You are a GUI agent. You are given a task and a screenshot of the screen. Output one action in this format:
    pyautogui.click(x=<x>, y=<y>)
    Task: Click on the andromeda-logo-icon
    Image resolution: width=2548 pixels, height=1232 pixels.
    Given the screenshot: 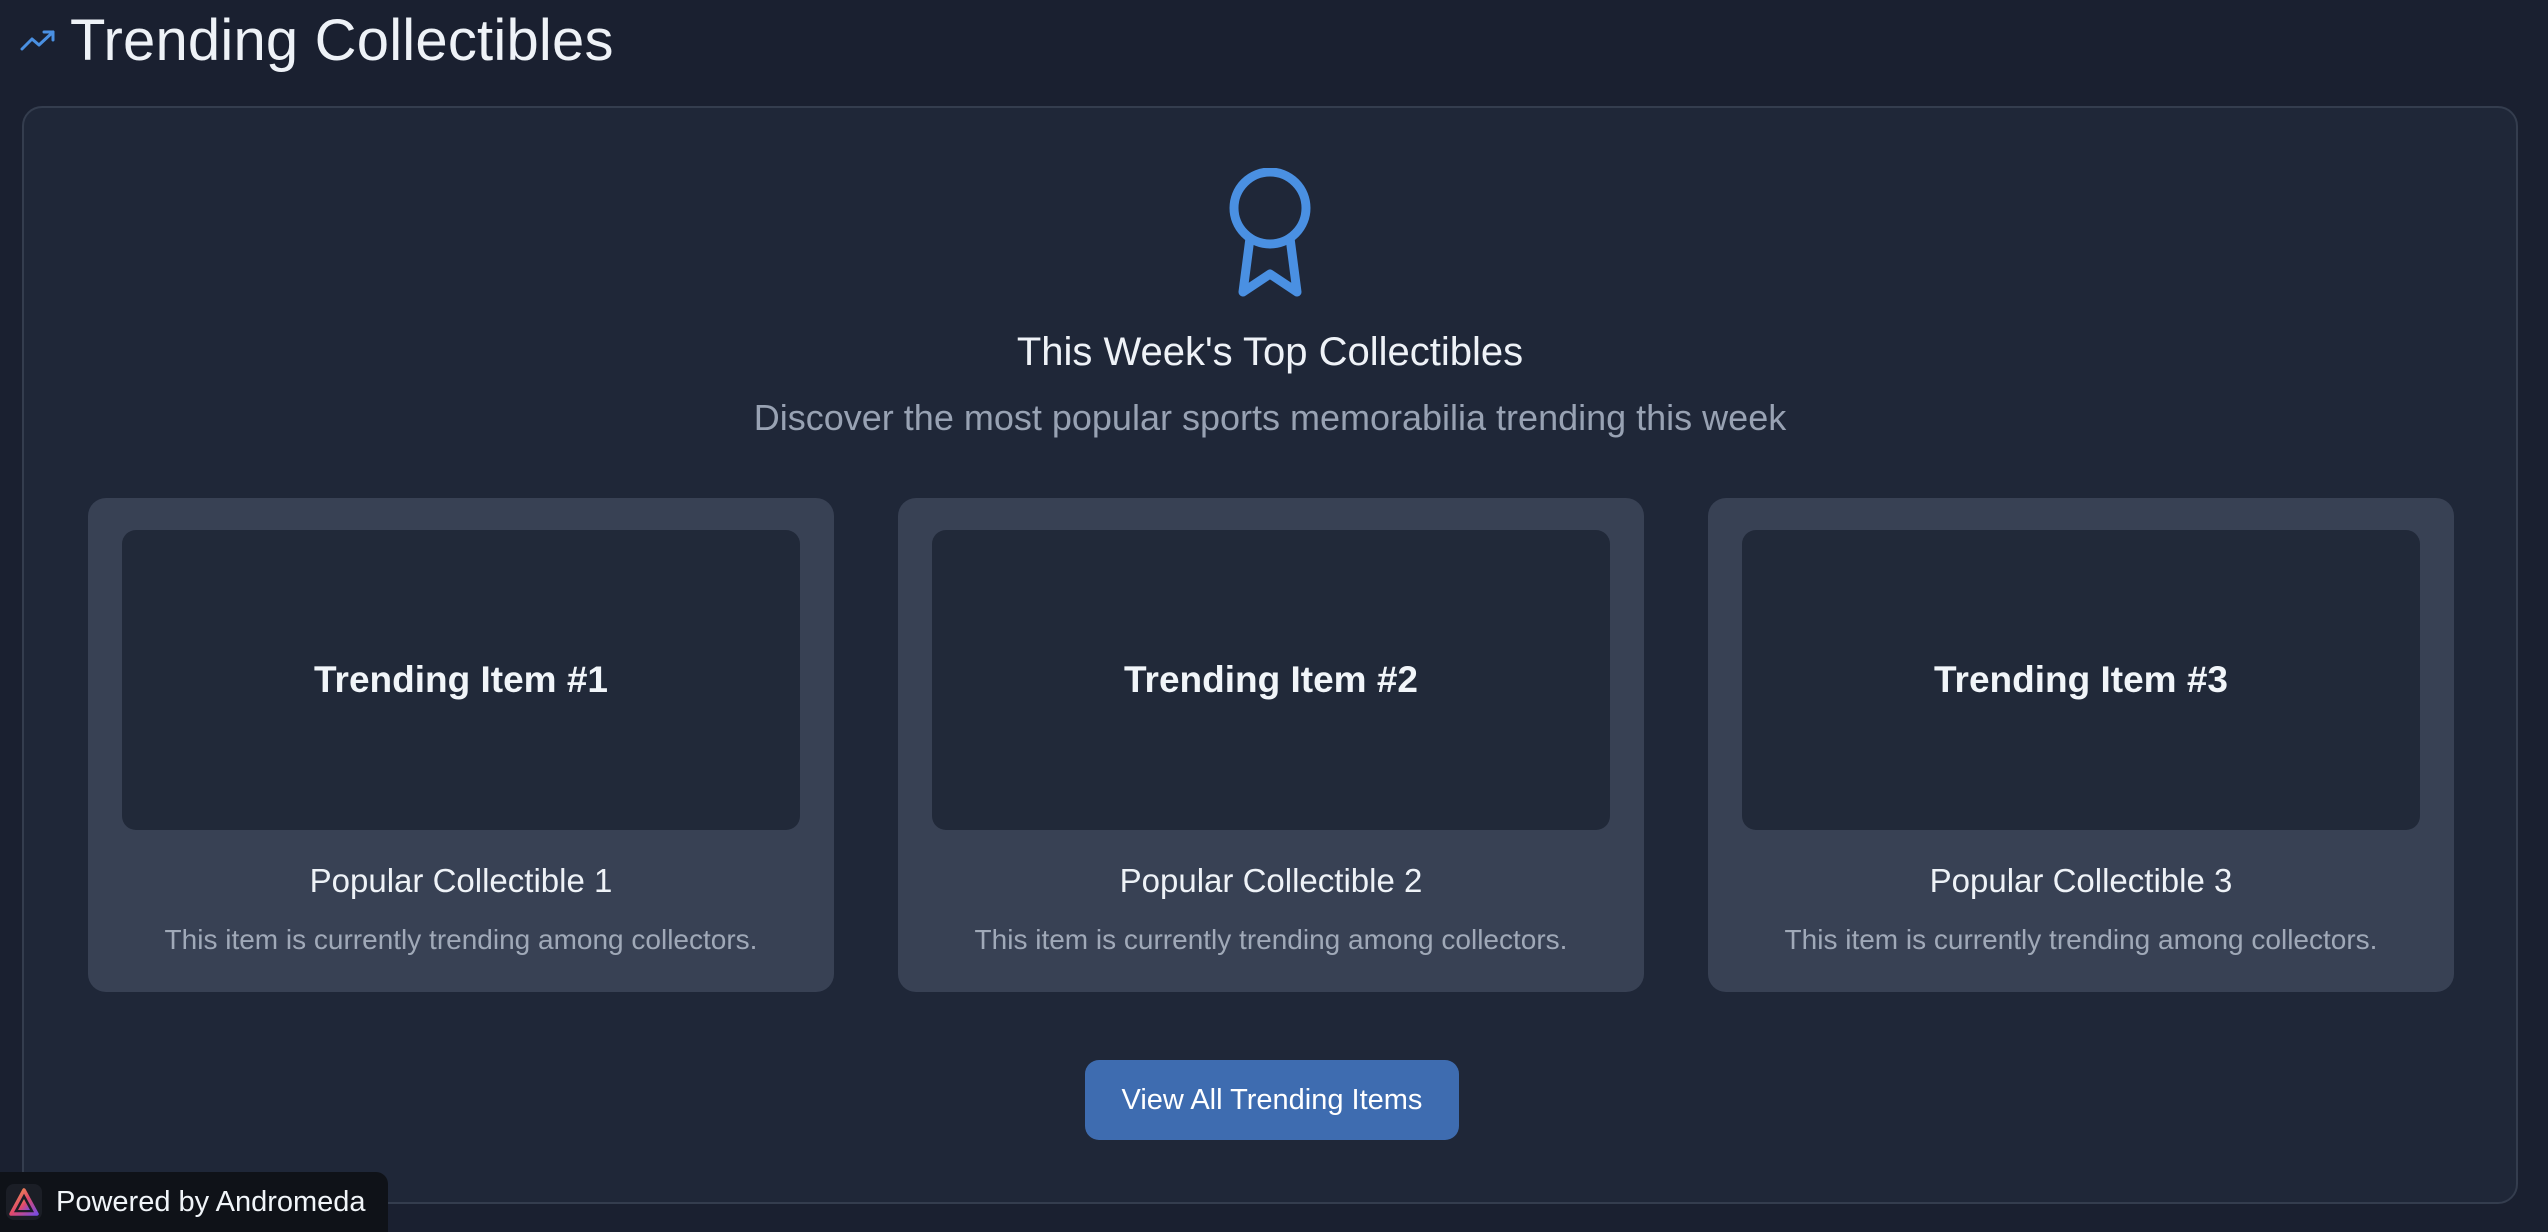 What is the action you would take?
    pyautogui.click(x=24, y=1202)
    